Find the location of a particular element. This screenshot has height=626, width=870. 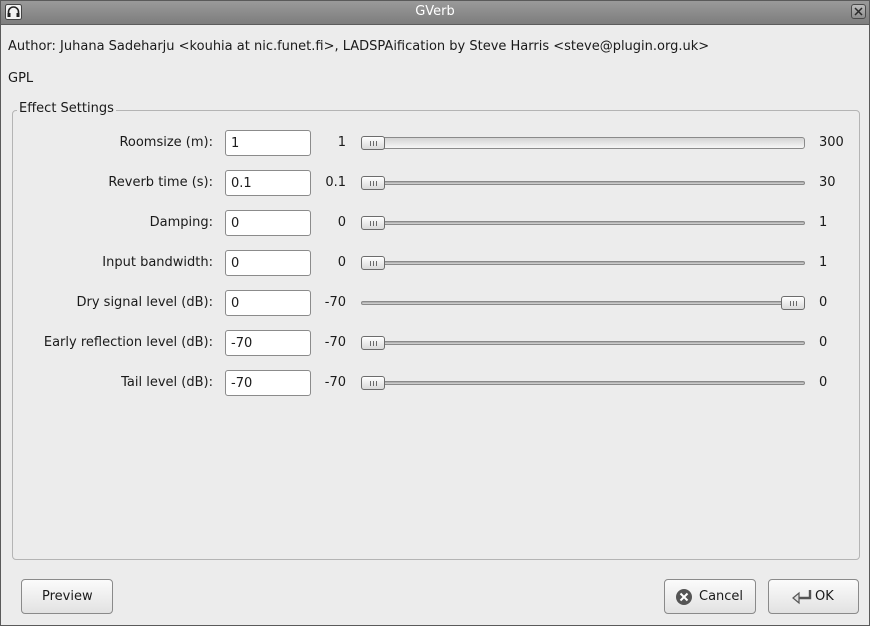

title-bar: GVerb is located at coordinates (435, 13).